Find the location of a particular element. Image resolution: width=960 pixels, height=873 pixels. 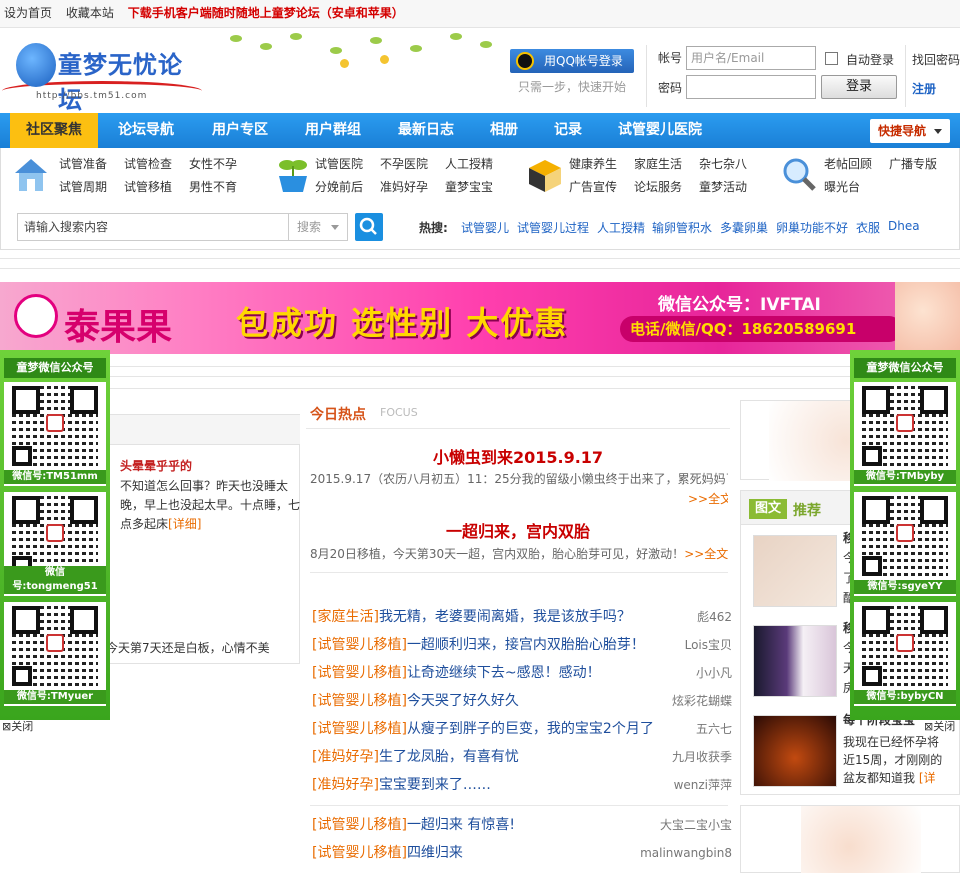

post-excerpt: 近15周，才刚刚的 is located at coordinates (893, 760).